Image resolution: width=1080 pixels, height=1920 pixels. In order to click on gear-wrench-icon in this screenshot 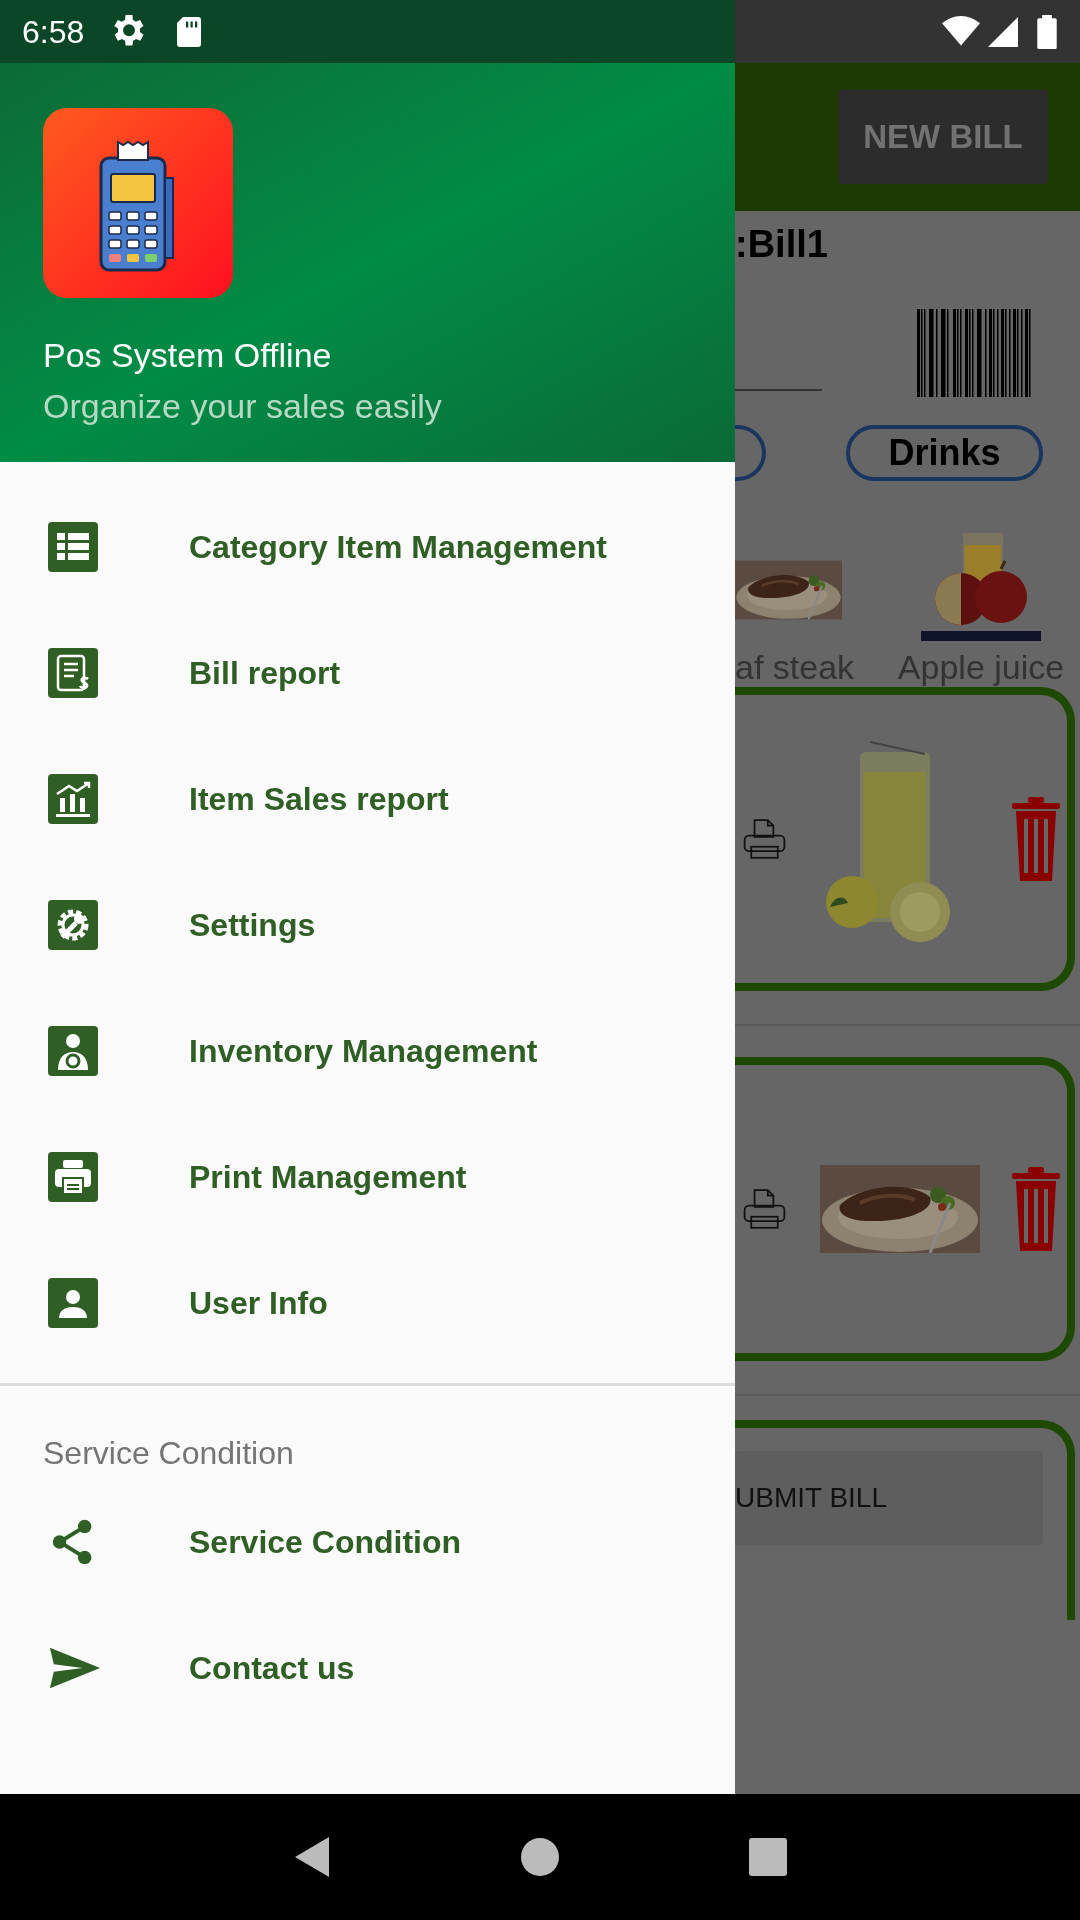, I will do `click(73, 925)`.